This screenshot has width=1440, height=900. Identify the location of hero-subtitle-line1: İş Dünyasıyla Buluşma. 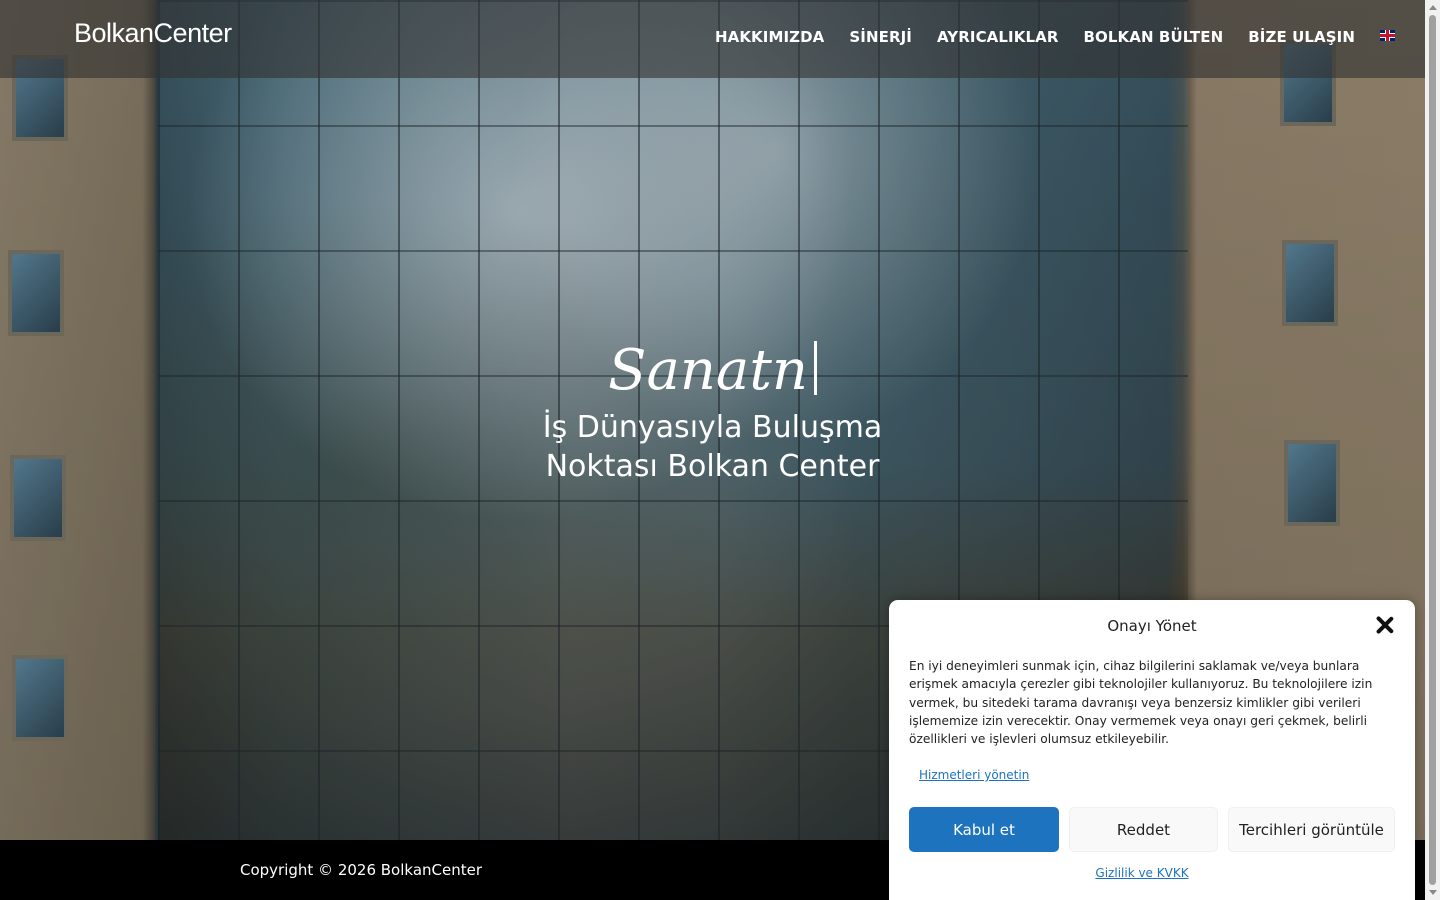
(712, 427).